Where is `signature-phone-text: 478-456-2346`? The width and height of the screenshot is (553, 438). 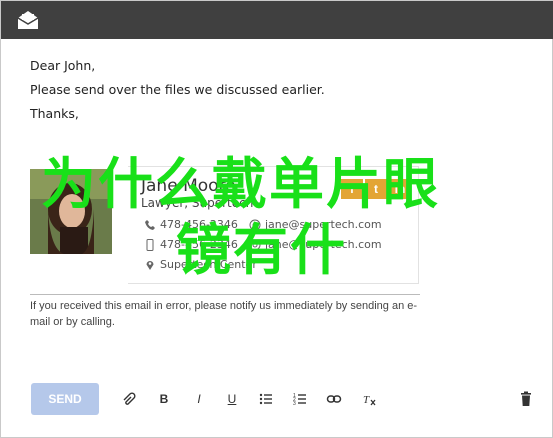 signature-phone-text: 478-456-2346 is located at coordinates (199, 224).